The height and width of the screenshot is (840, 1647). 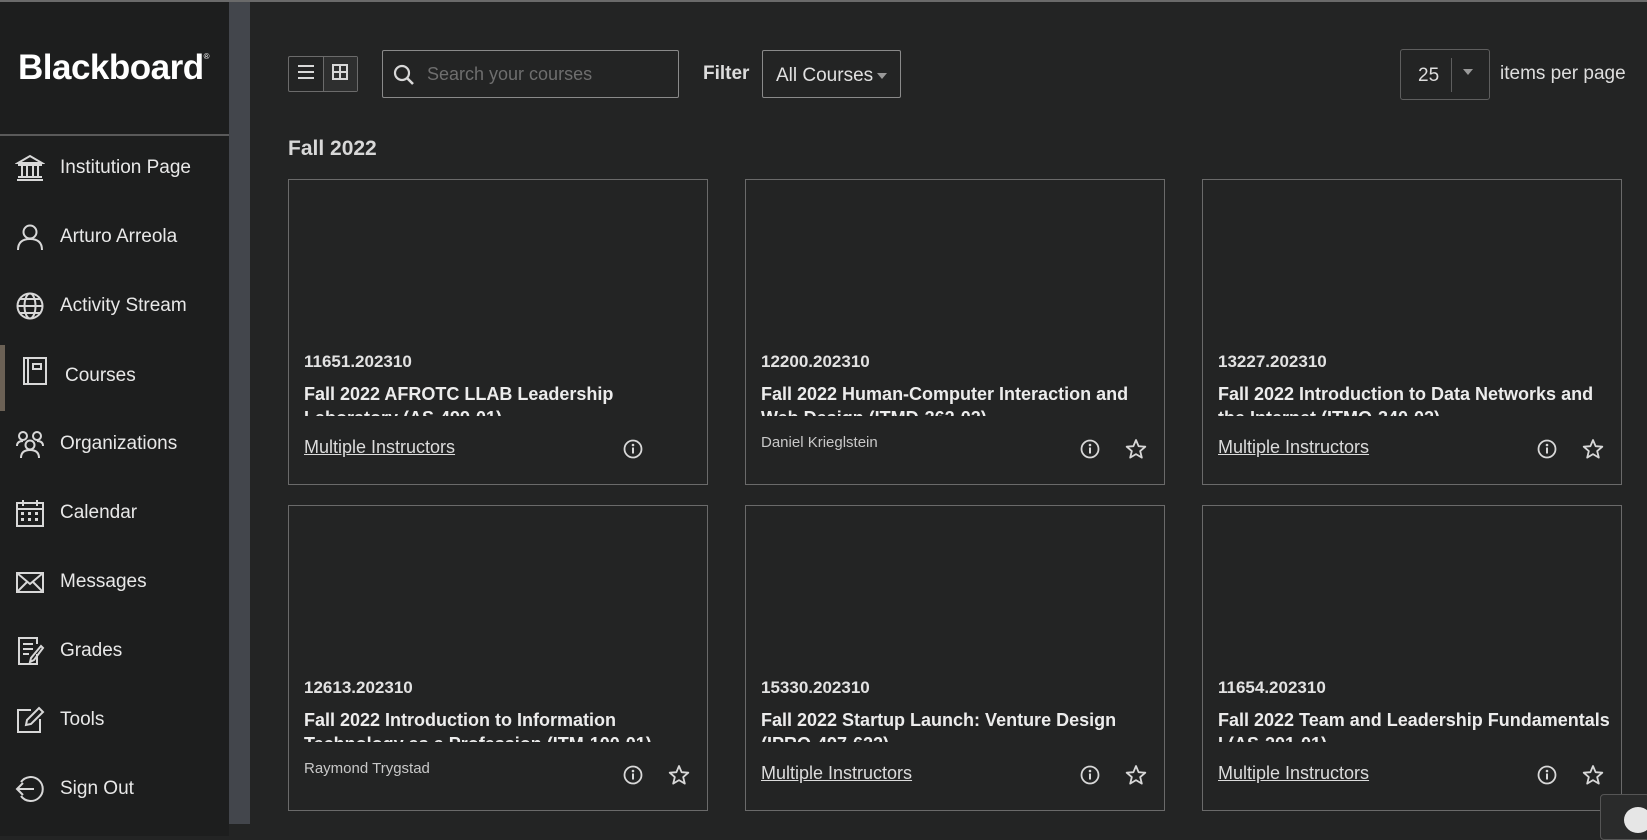 I want to click on search-input, so click(x=547, y=74).